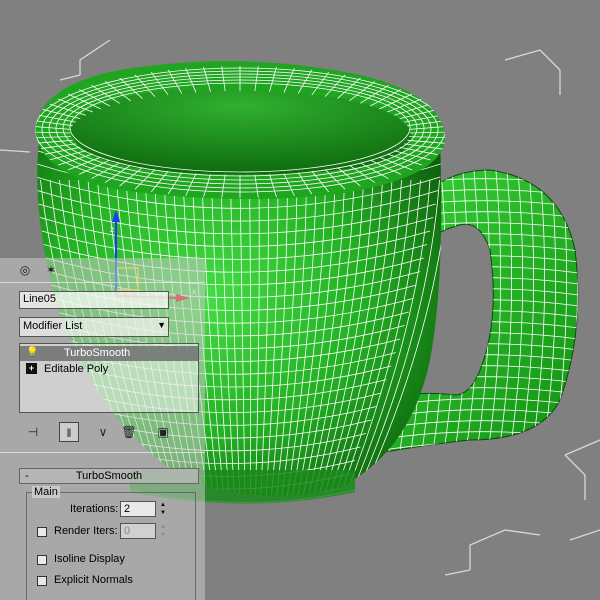 This screenshot has width=600, height=600. Describe the element at coordinates (86, 531) in the screenshot. I see `render-iters-label: Render Iters:` at that location.